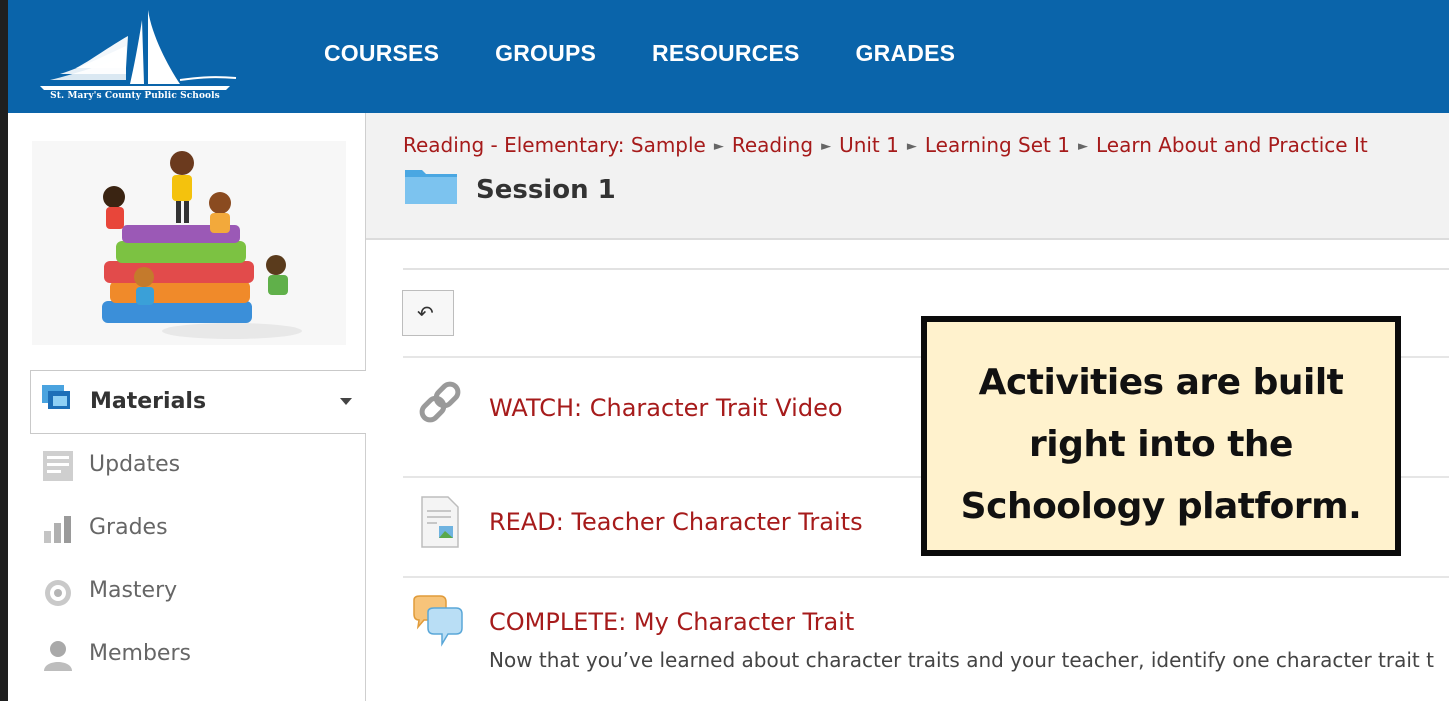 The width and height of the screenshot is (1449, 701). Describe the element at coordinates (56, 397) in the screenshot. I see `materials-icon` at that location.